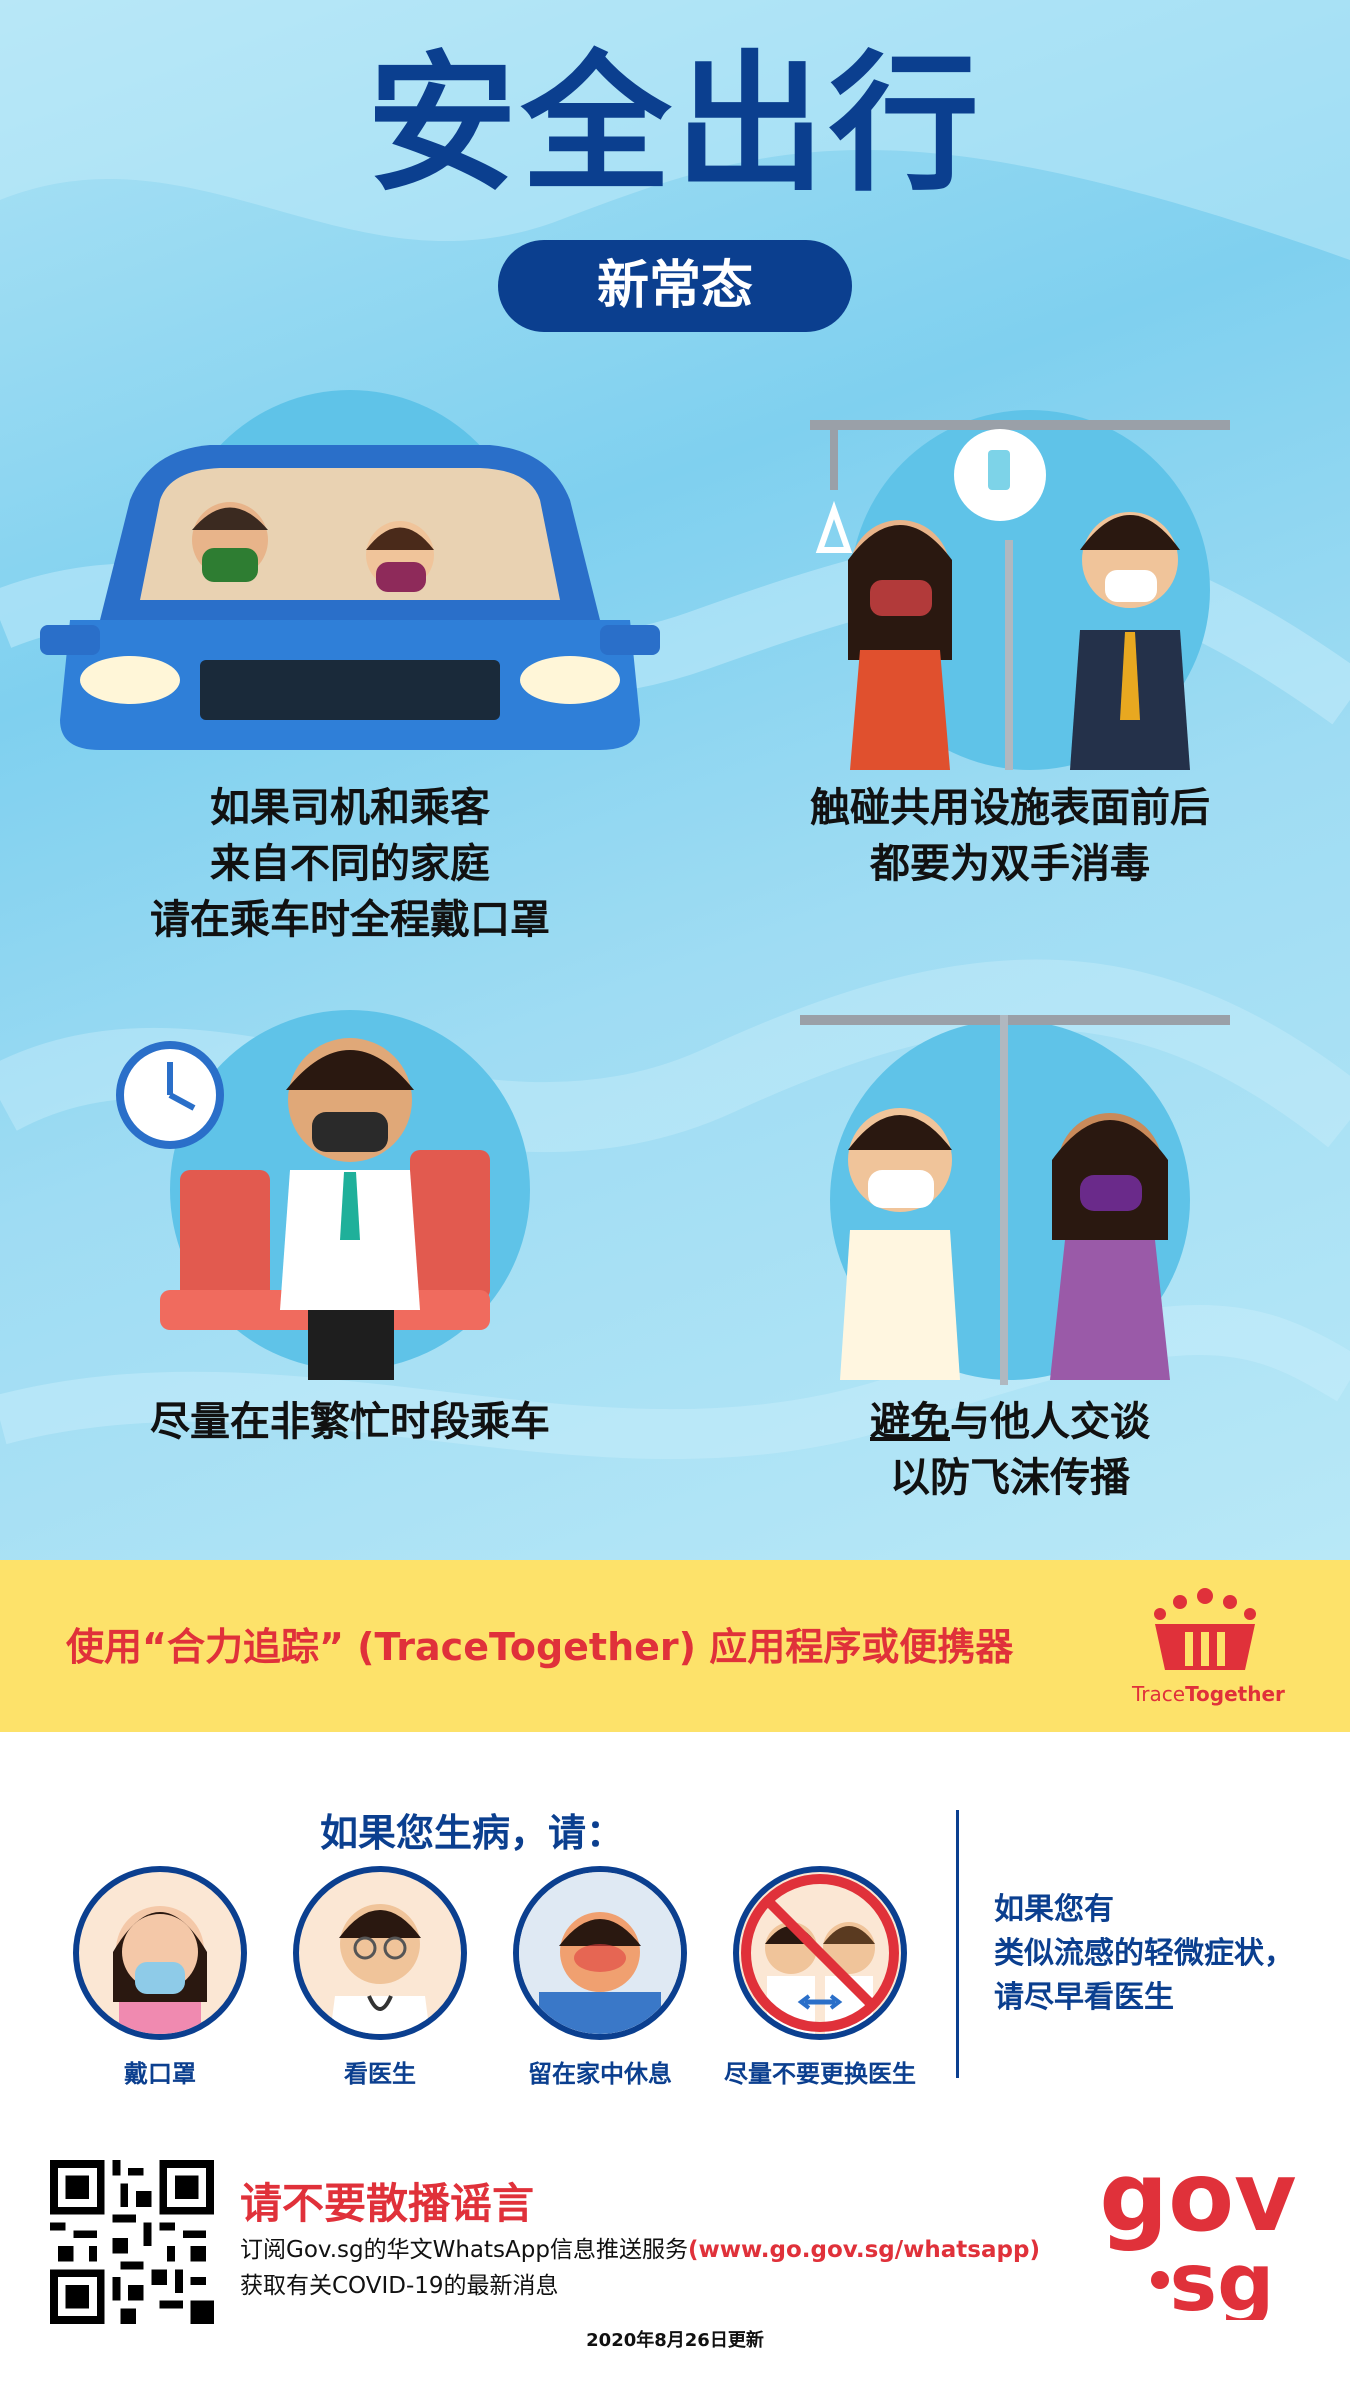  I want to click on sick-item-no-switch: 尽量不要更换医生, so click(820, 1977).